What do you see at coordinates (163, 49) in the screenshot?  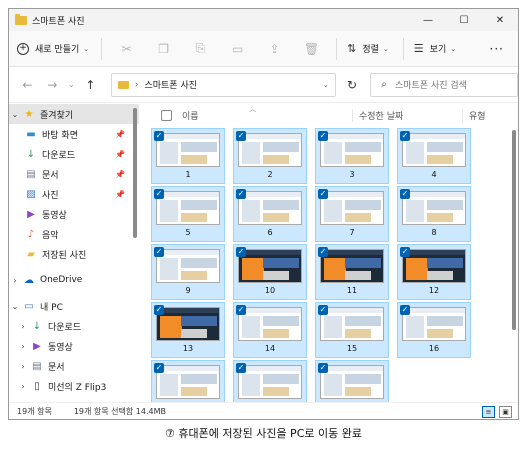 I see `copy-icon: ❐` at bounding box center [163, 49].